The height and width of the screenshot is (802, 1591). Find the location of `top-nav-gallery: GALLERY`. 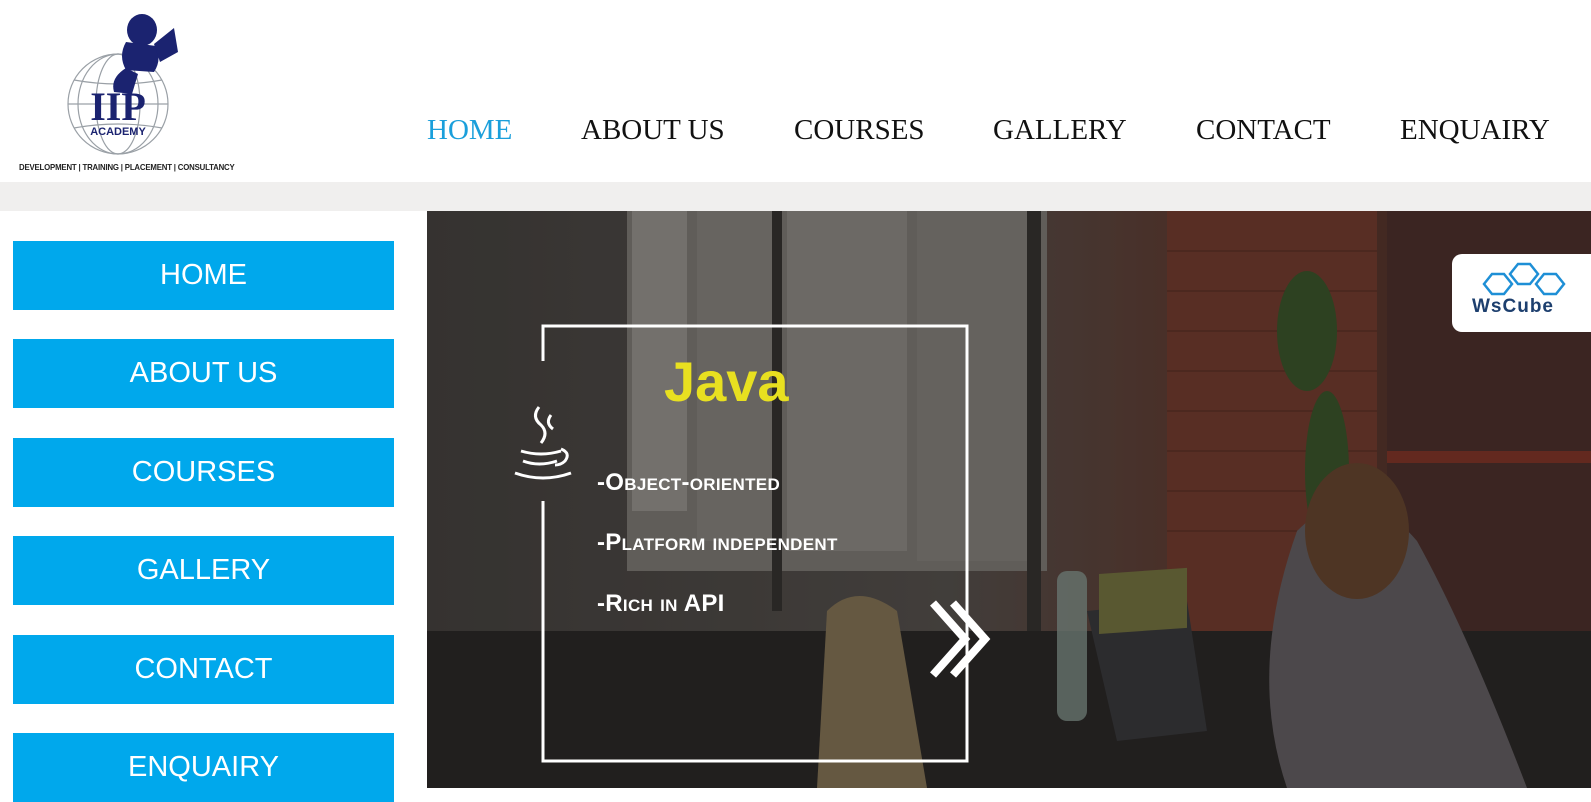

top-nav-gallery: GALLERY is located at coordinates (1060, 130).